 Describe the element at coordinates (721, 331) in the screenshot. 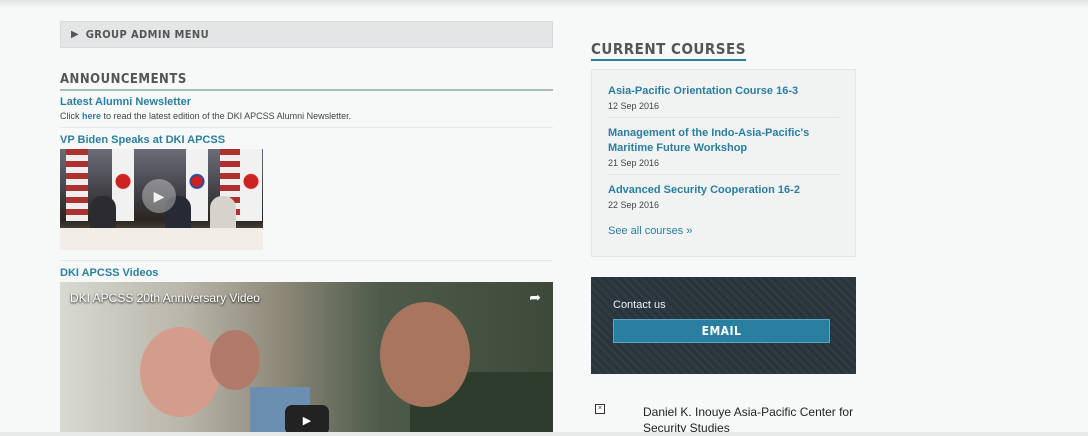

I see `email-button: EMAIL` at that location.